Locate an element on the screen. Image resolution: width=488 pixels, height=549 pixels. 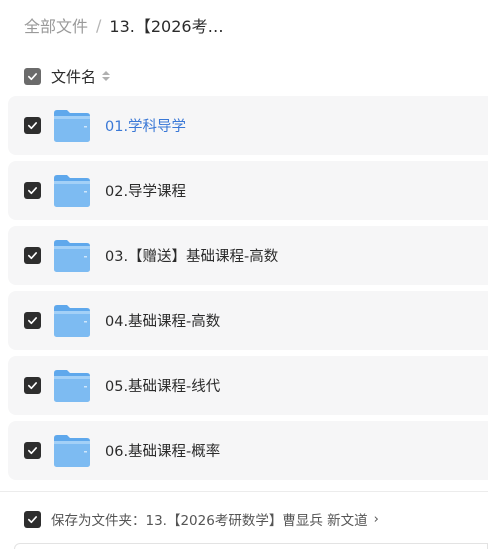
file-name: 03.【赠送】基础课程-高数 is located at coordinates (191, 255).